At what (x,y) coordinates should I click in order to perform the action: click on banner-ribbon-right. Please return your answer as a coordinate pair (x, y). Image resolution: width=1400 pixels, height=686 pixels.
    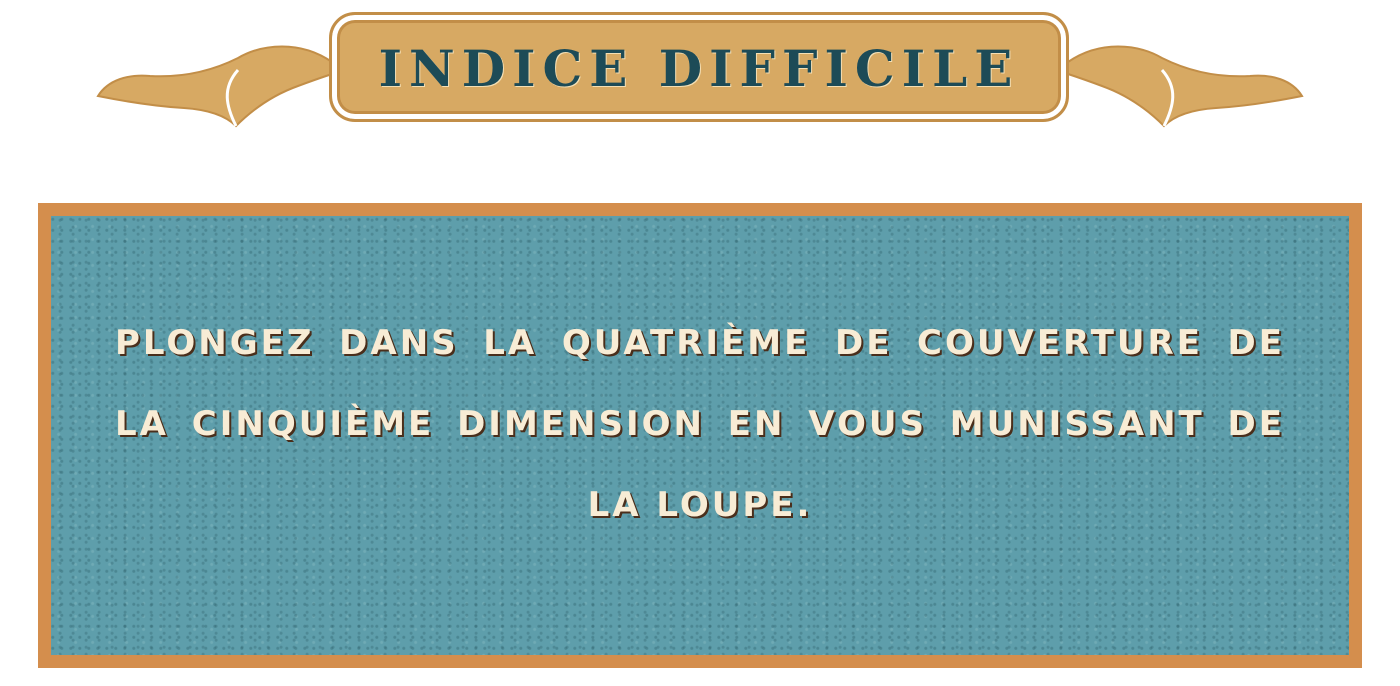
    Looking at the image, I should click on (1185, 86).